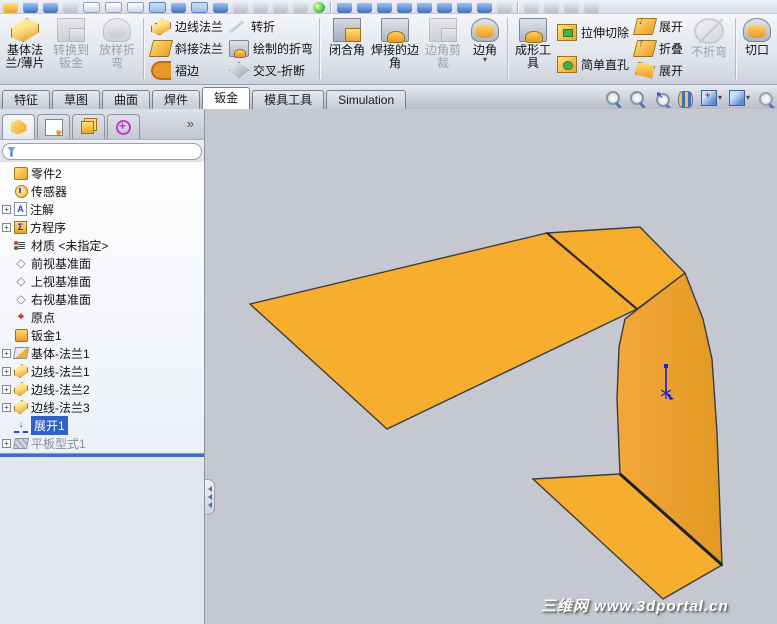  What do you see at coordinates (102, 335) in the screenshot?
I see `tree-item-sheet-metal1: 钣金1` at bounding box center [102, 335].